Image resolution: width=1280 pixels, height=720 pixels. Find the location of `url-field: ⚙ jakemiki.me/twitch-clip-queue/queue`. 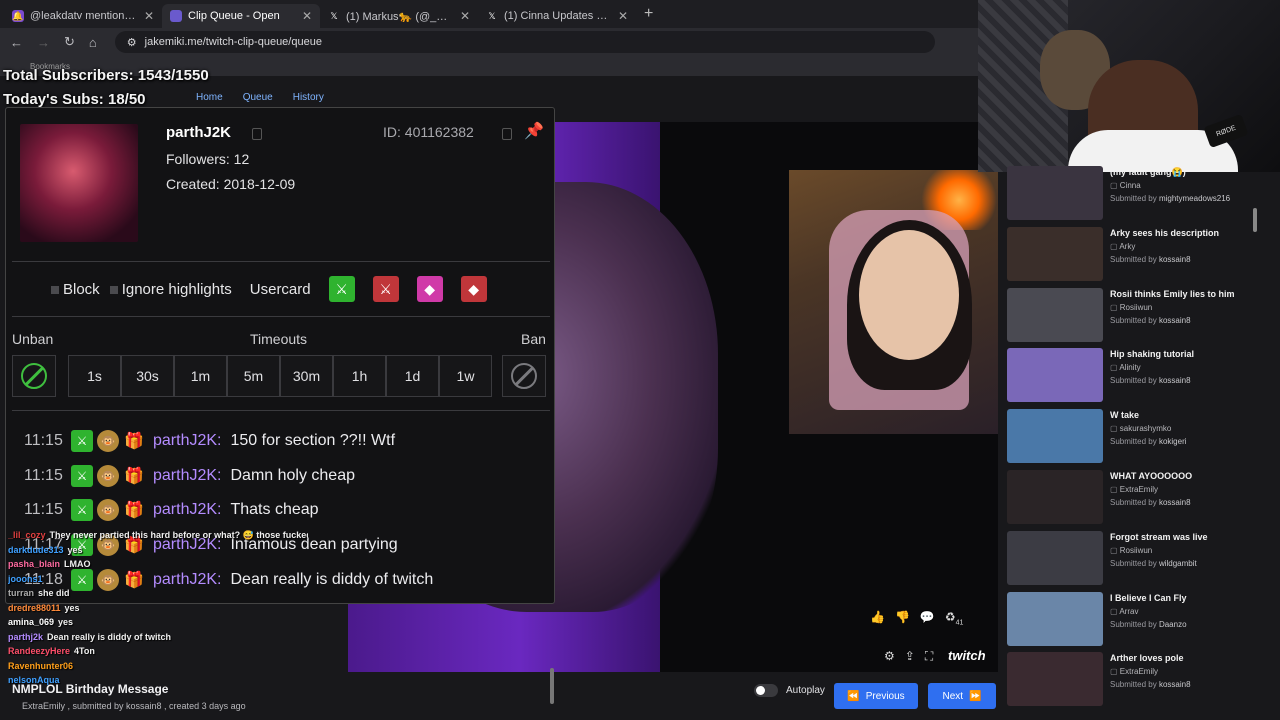

url-field: ⚙ jakemiki.me/twitch-clip-queue/queue is located at coordinates (524, 42).